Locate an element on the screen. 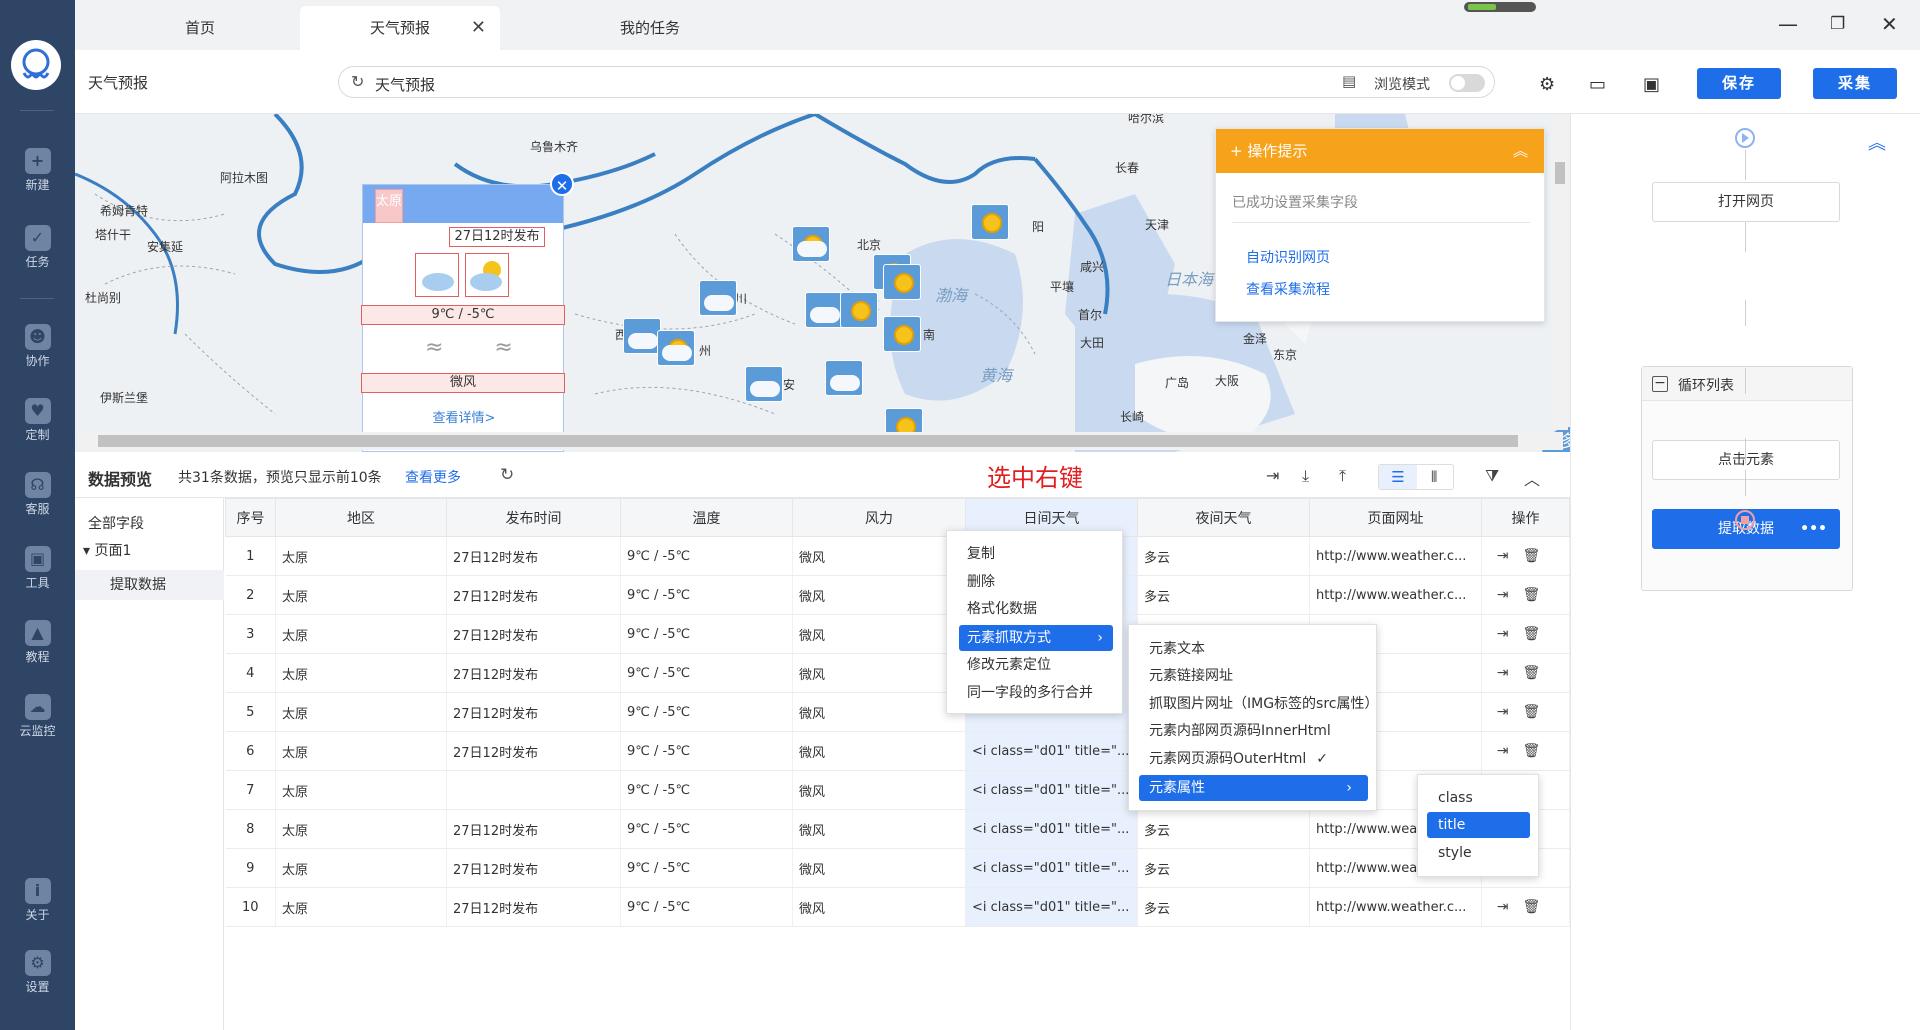 The height and width of the screenshot is (1030, 1920). export-icon: ⇥ is located at coordinates (1272, 475).